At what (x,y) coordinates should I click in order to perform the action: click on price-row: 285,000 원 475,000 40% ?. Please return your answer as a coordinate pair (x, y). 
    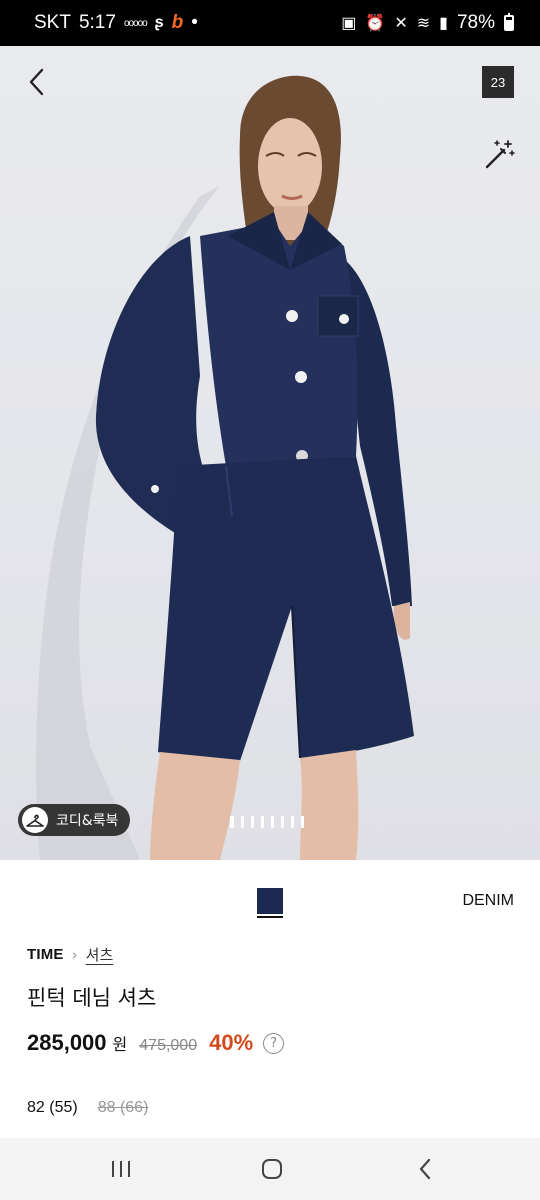
    Looking at the image, I should click on (156, 1043).